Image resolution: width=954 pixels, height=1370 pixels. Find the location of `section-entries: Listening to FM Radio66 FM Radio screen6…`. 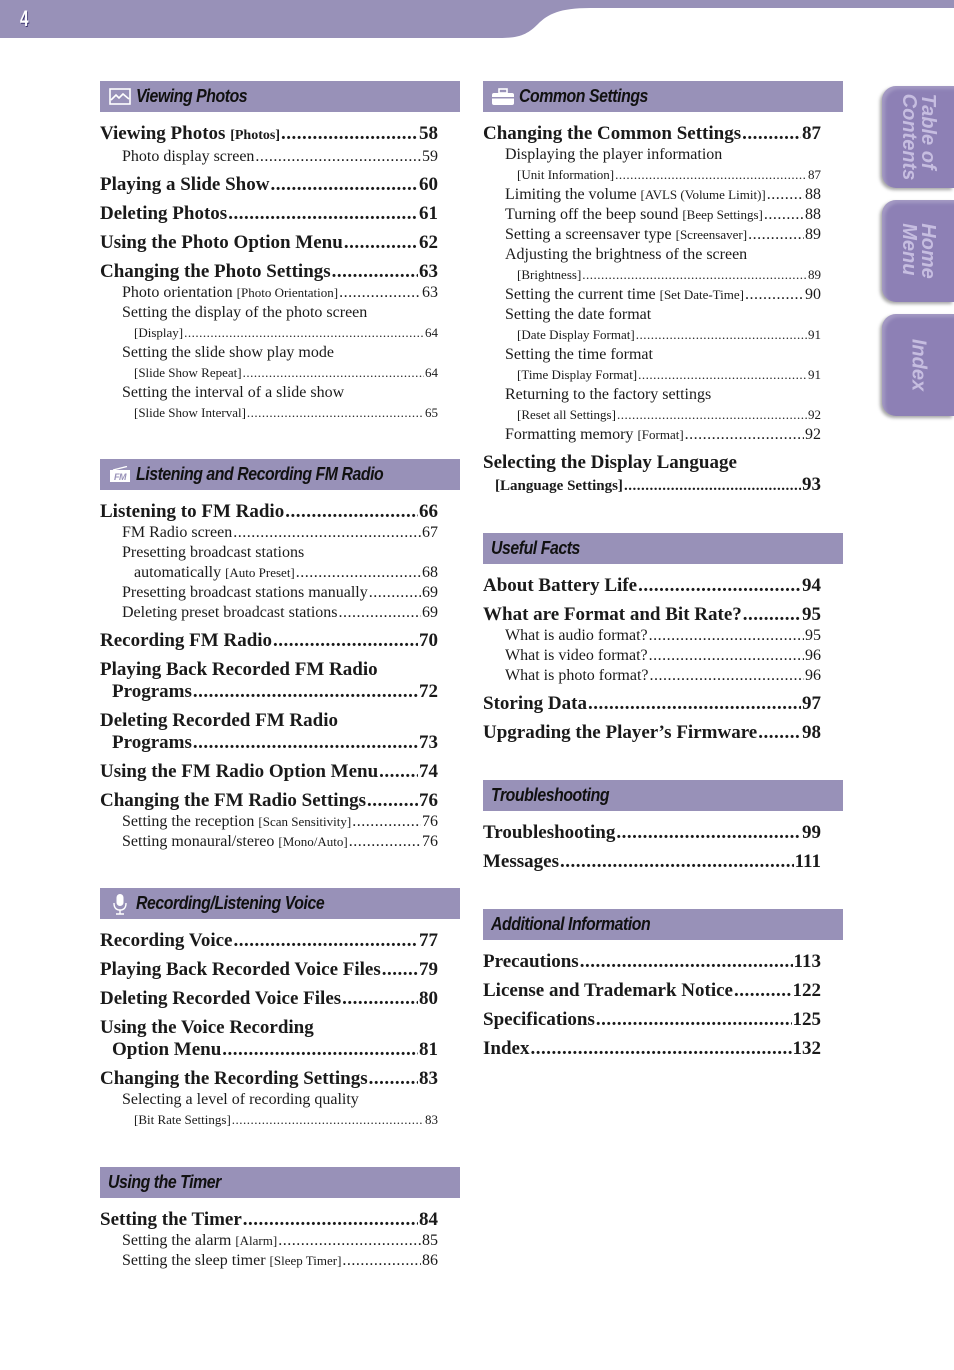

section-entries: Listening to FM Radio66 FM Radio screen6… is located at coordinates (269, 676).